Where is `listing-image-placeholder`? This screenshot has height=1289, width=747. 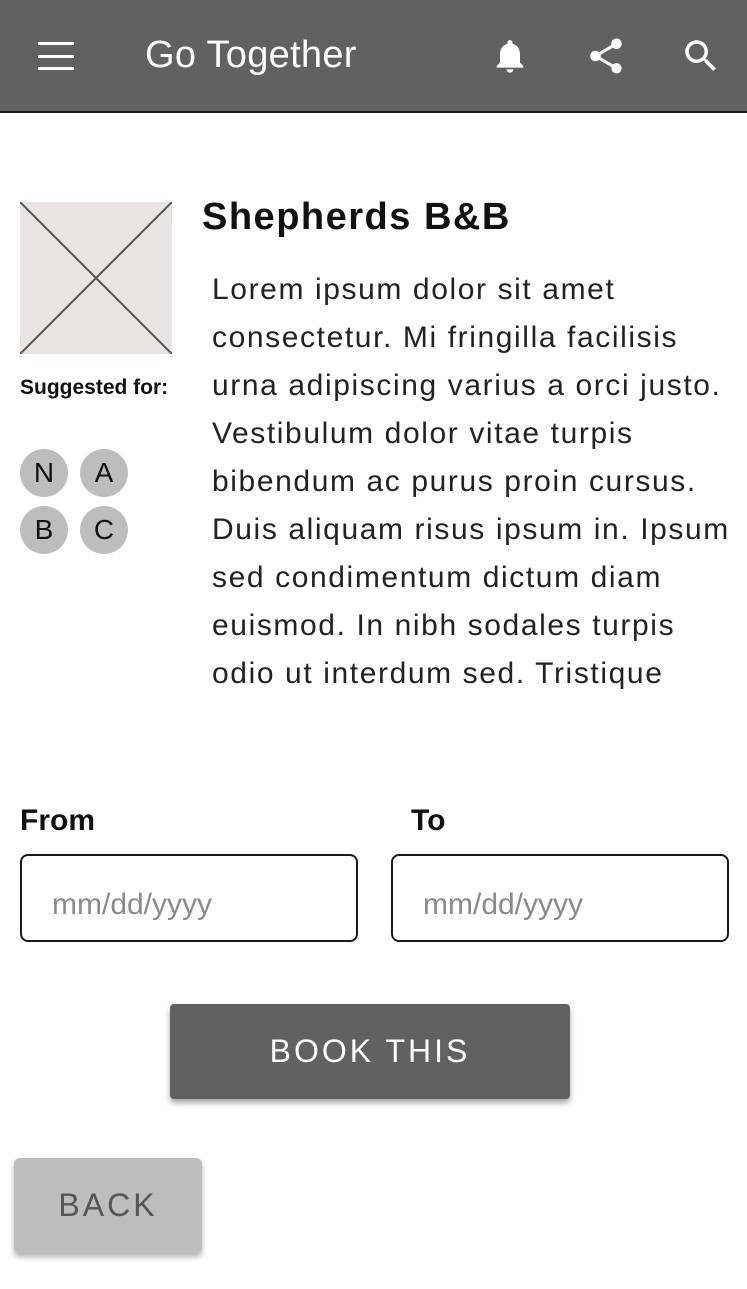 listing-image-placeholder is located at coordinates (96, 278).